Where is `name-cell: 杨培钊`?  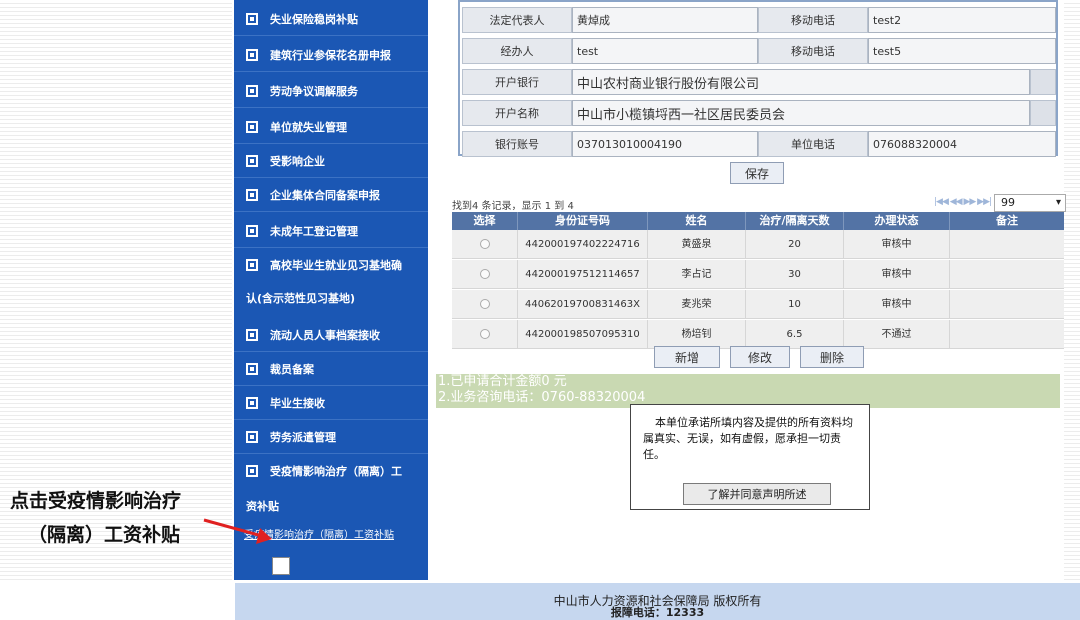
name-cell: 杨培钊 is located at coordinates (697, 334).